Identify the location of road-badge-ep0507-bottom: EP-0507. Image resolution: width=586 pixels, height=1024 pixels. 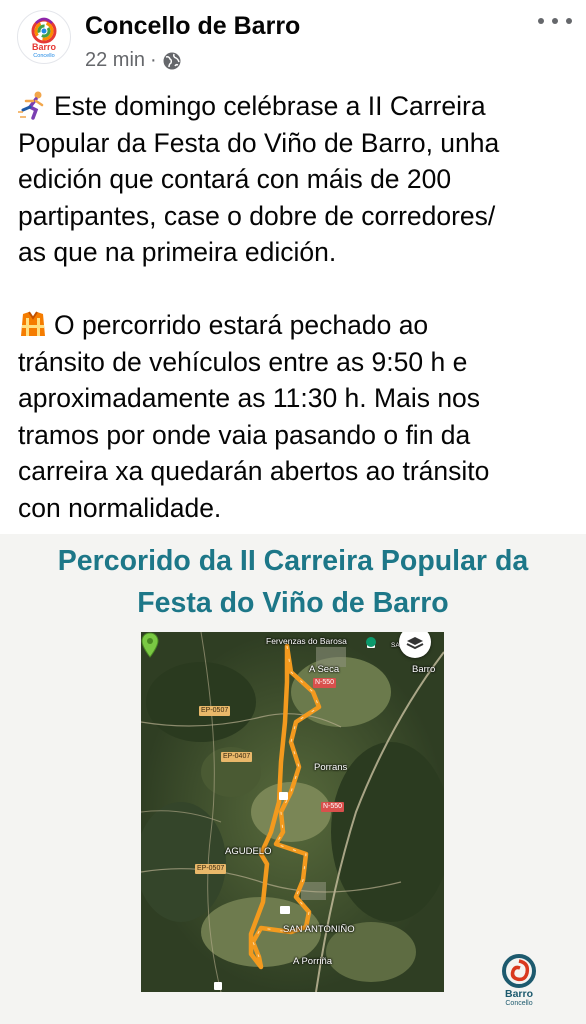
(211, 869).